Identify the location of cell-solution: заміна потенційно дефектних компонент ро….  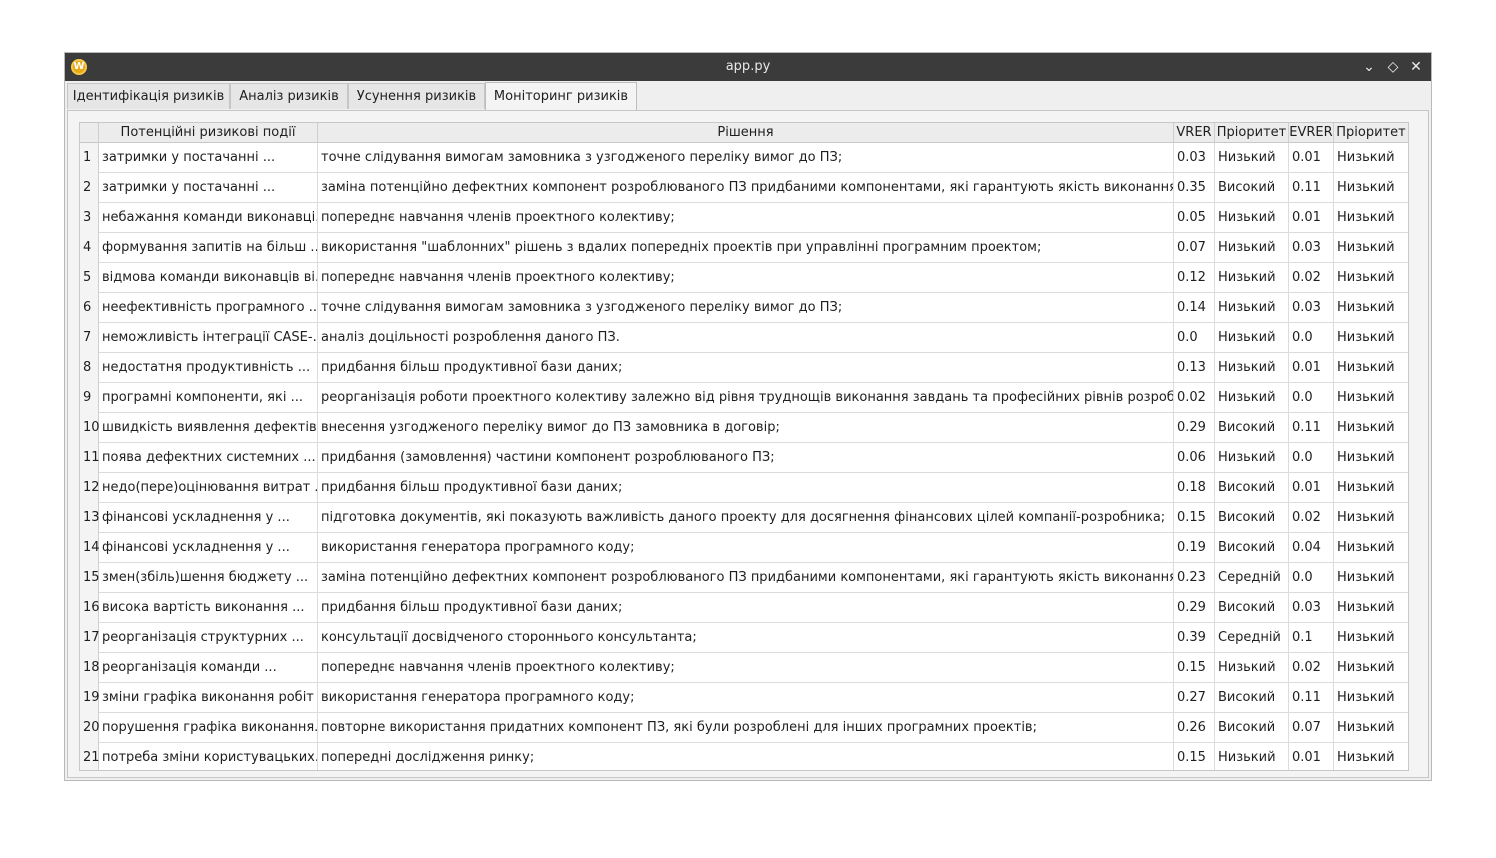
(746, 188).